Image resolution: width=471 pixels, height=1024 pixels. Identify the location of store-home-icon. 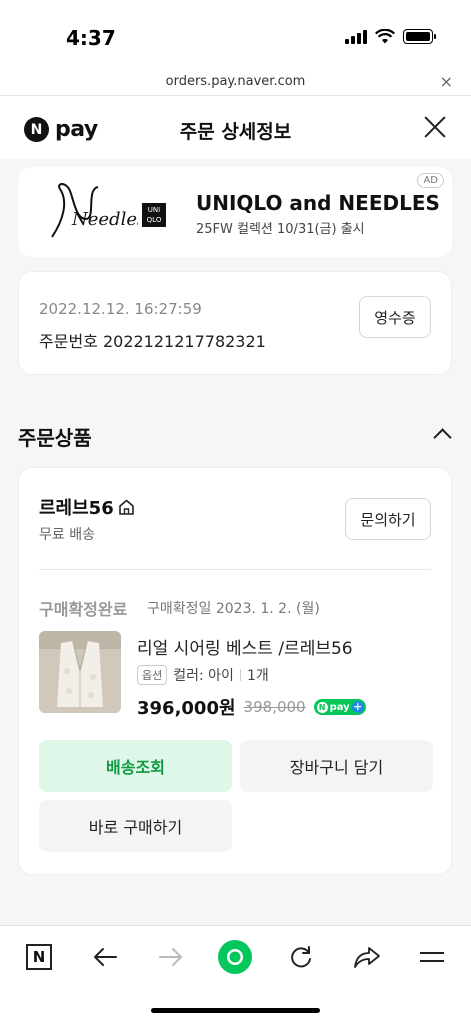
(126, 507).